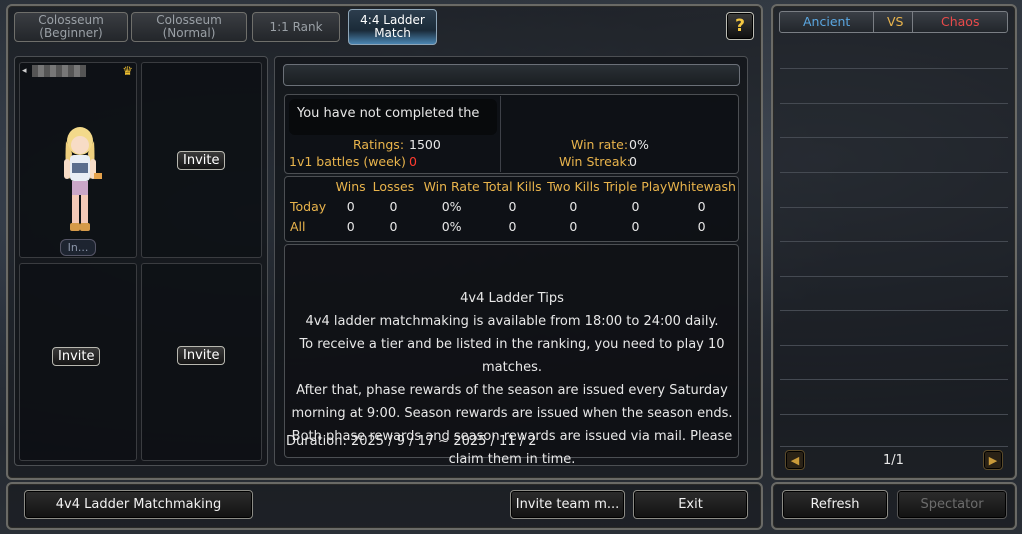  I want to click on next-page-button: ▶, so click(993, 460).